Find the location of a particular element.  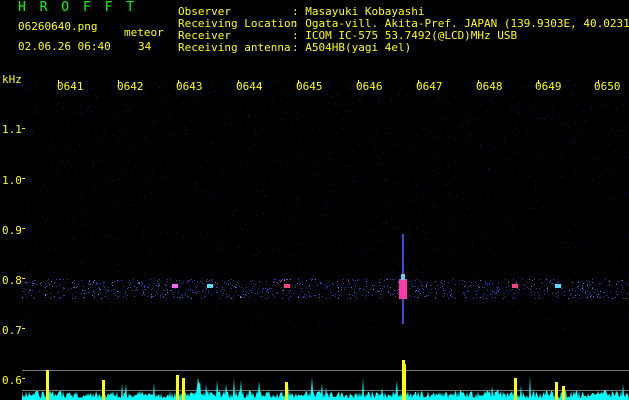

observer-key: Observer is located at coordinates (204, 11).